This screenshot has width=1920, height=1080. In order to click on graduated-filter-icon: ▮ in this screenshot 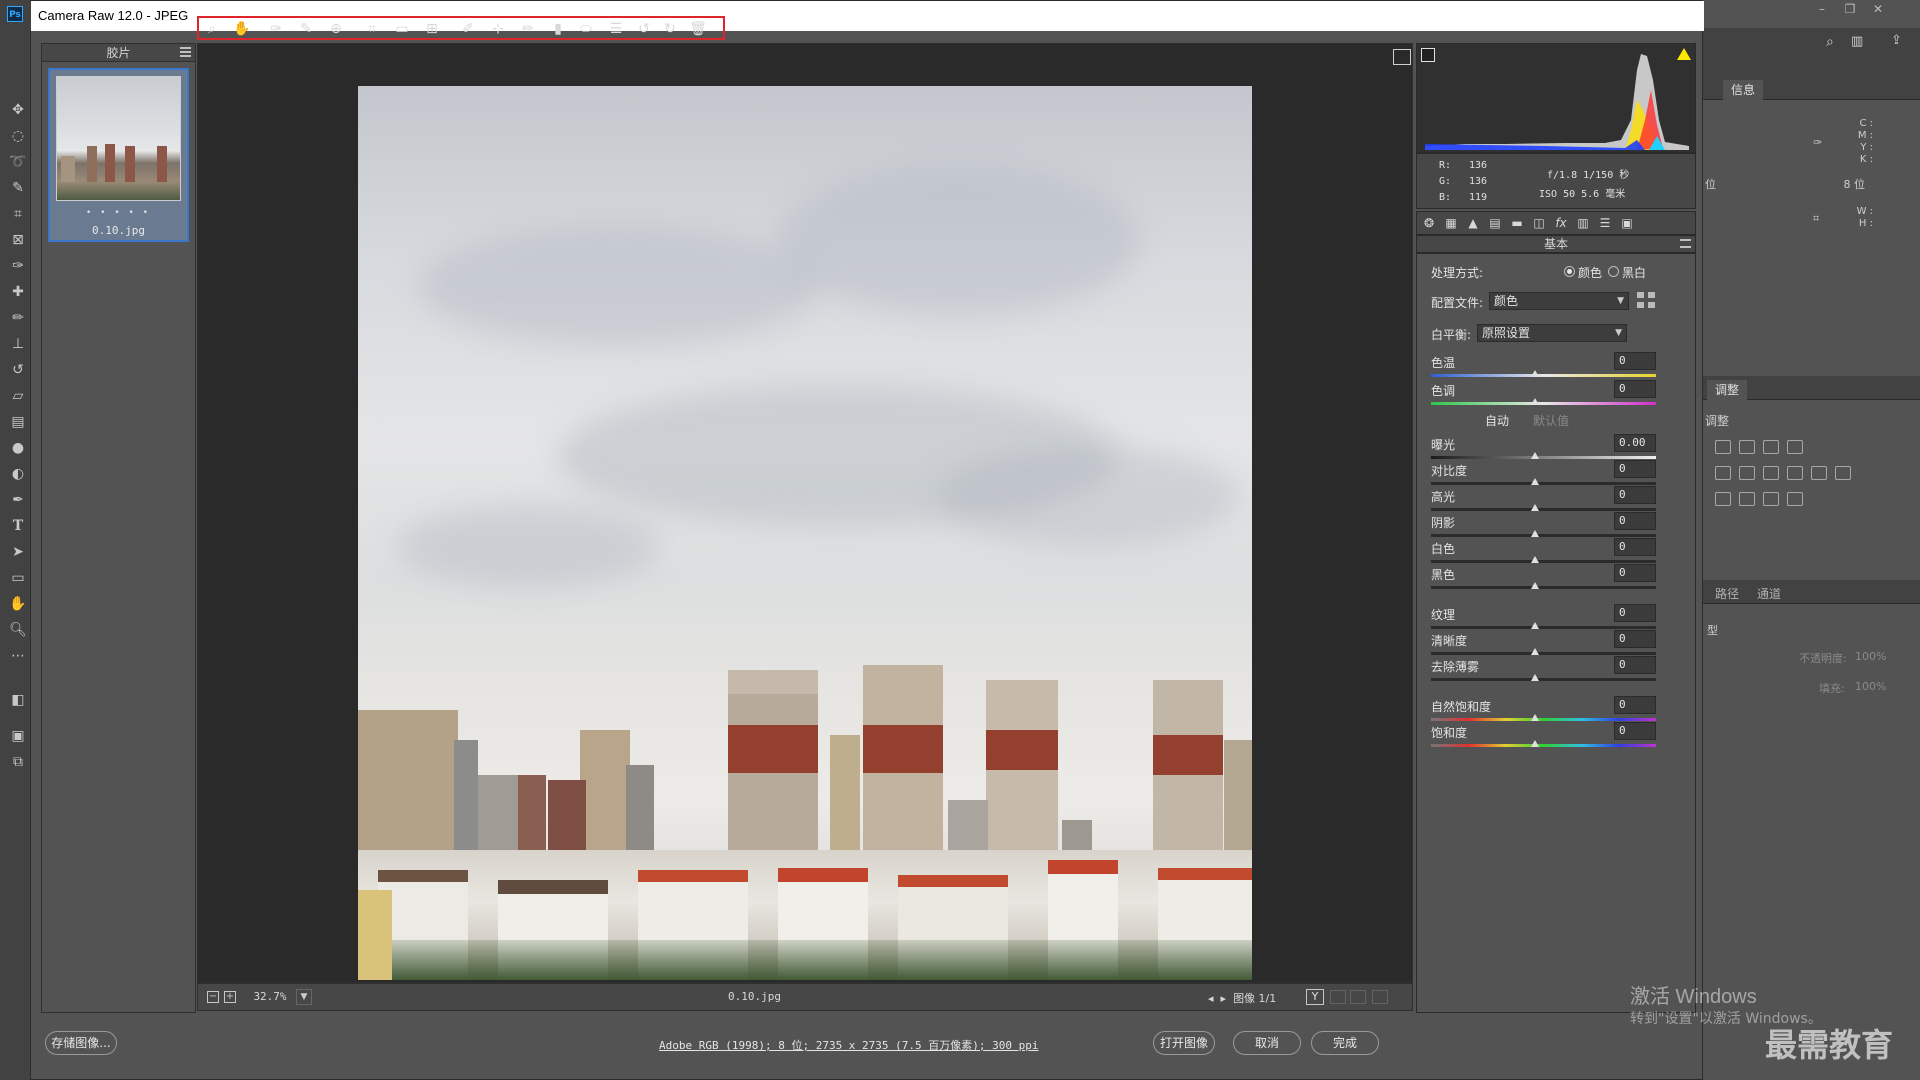, I will do `click(558, 29)`.